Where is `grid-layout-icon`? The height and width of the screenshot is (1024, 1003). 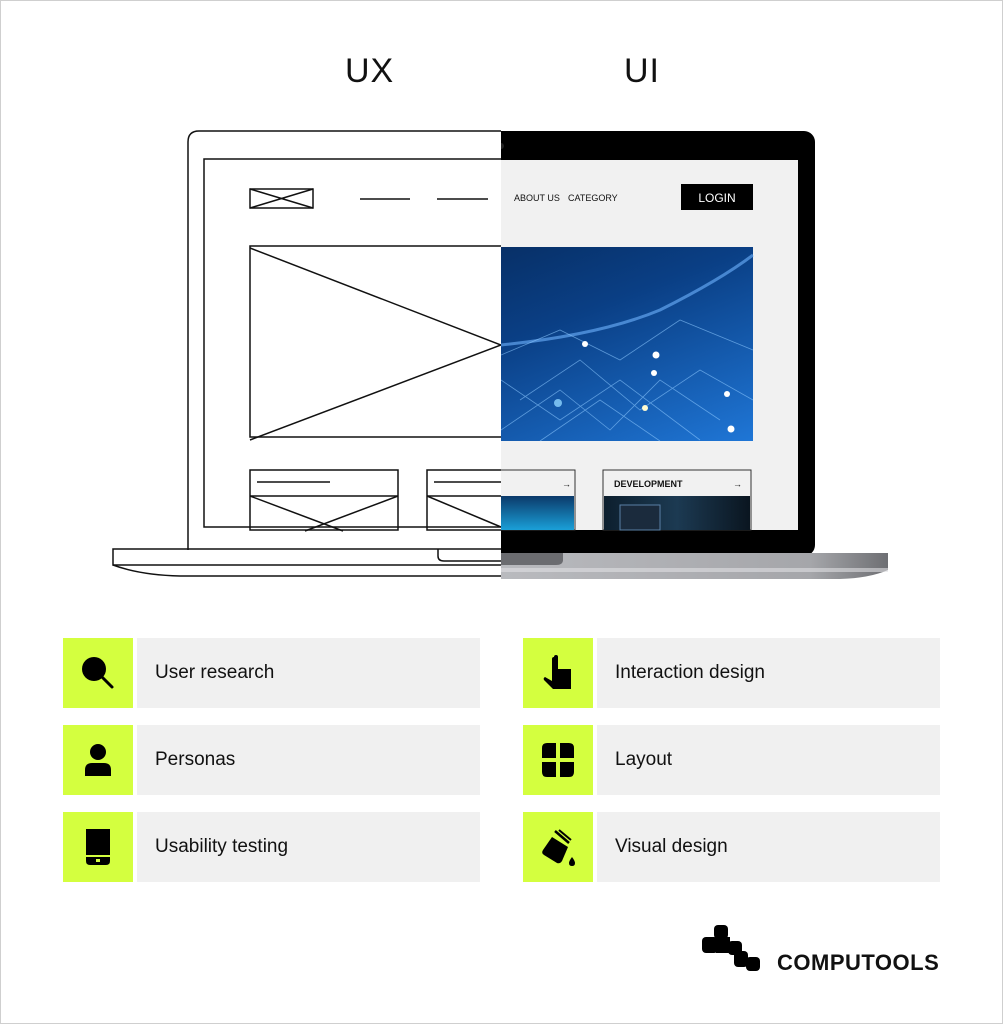 grid-layout-icon is located at coordinates (558, 760).